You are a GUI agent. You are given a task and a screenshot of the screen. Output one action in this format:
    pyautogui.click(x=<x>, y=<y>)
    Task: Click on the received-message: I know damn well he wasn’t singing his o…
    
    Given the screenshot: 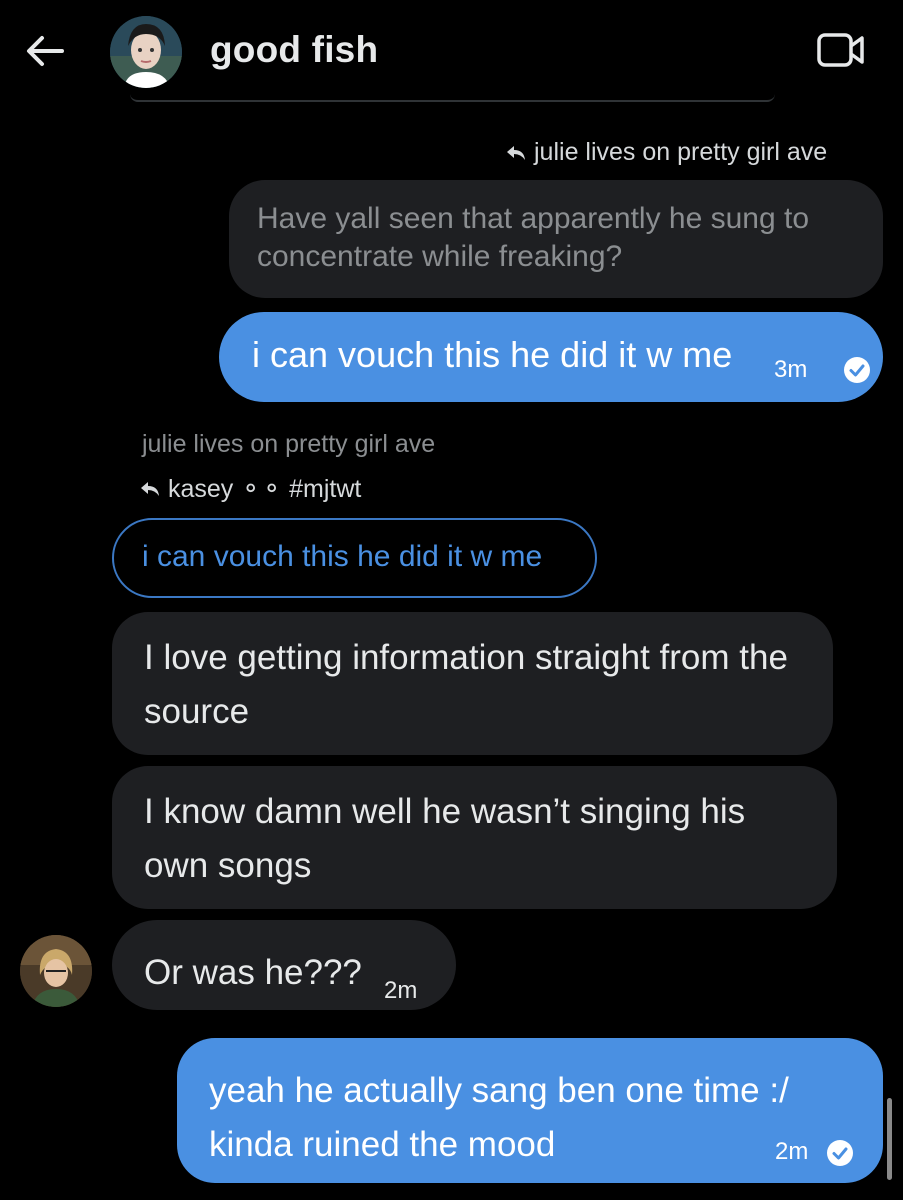 What is the action you would take?
    pyautogui.click(x=474, y=837)
    